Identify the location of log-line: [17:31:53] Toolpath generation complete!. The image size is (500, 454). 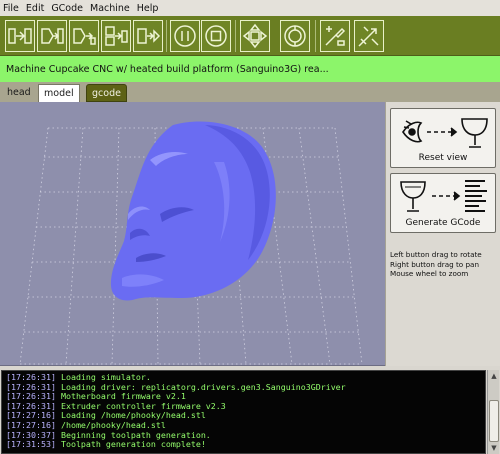
(106, 444).